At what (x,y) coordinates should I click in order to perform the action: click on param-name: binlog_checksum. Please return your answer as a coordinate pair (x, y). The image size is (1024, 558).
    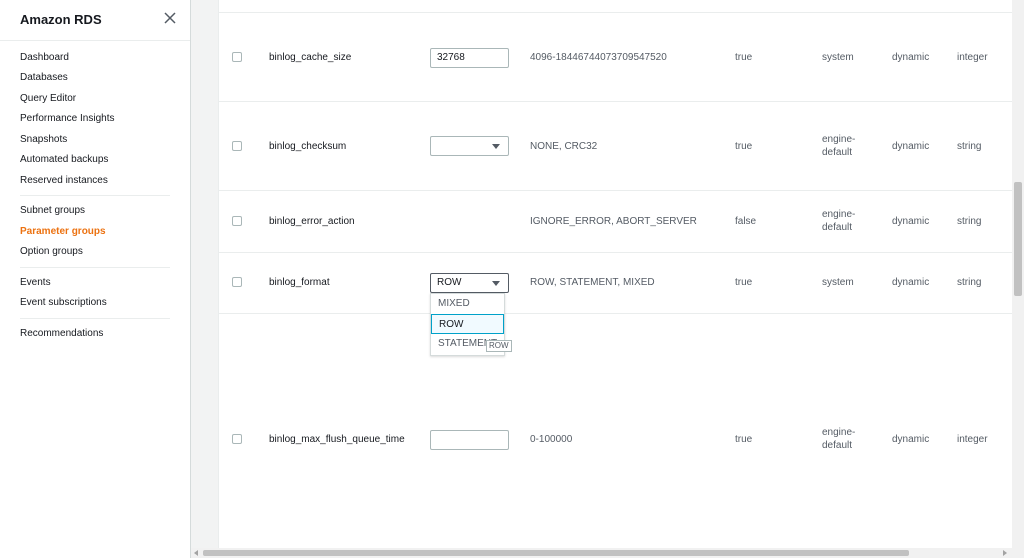
    Looking at the image, I should click on (308, 146).